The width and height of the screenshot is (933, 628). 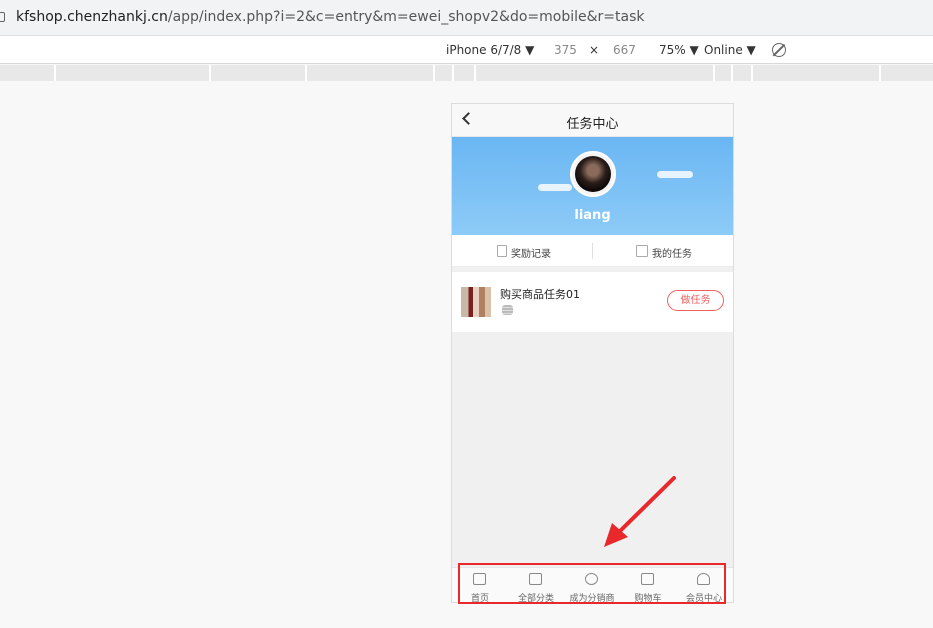 What do you see at coordinates (592, 215) in the screenshot?
I see `username: liang` at bounding box center [592, 215].